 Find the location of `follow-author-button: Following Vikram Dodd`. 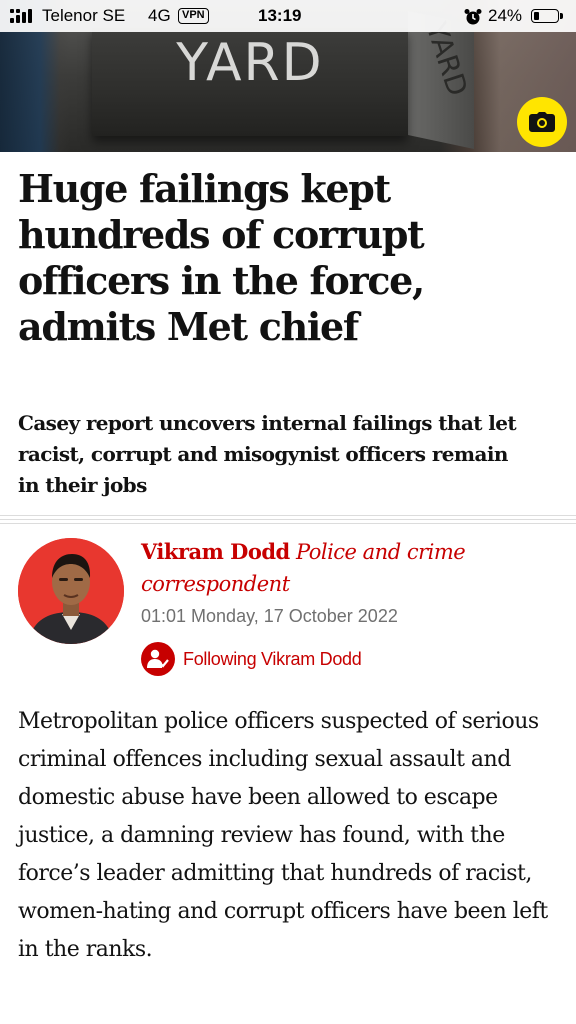

follow-author-button: Following Vikram Dodd is located at coordinates (251, 659).